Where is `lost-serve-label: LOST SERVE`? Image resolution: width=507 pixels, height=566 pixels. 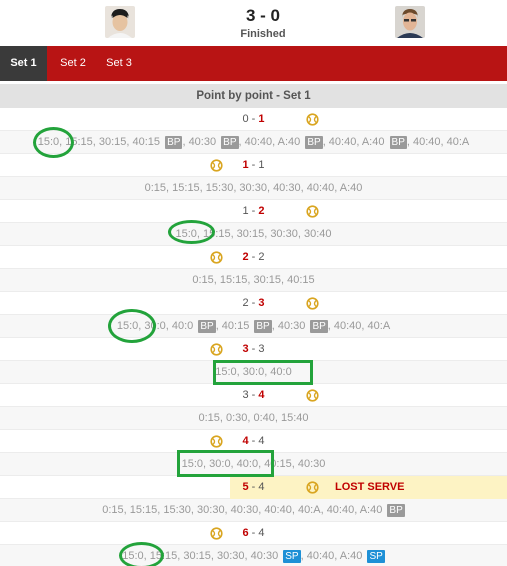 lost-serve-label: LOST SERVE is located at coordinates (370, 487).